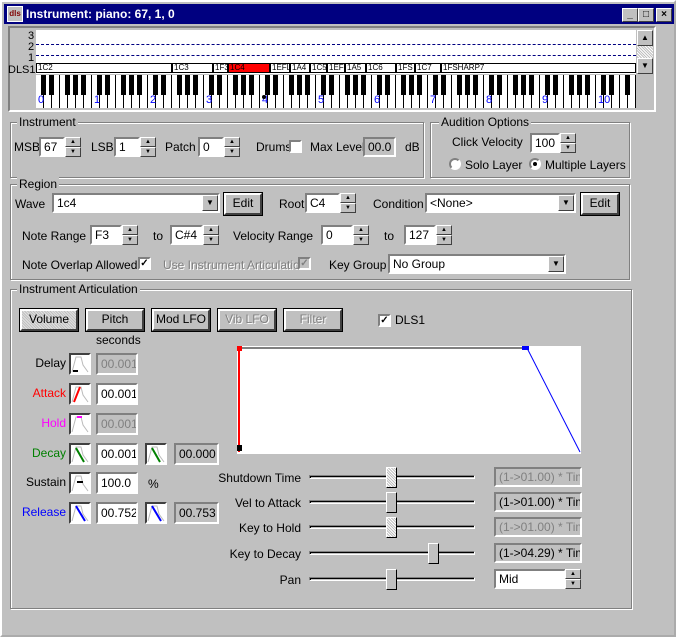 Image resolution: width=676 pixels, height=637 pixels. Describe the element at coordinates (80, 513) in the screenshot. I see `release-envelope-icon` at that location.